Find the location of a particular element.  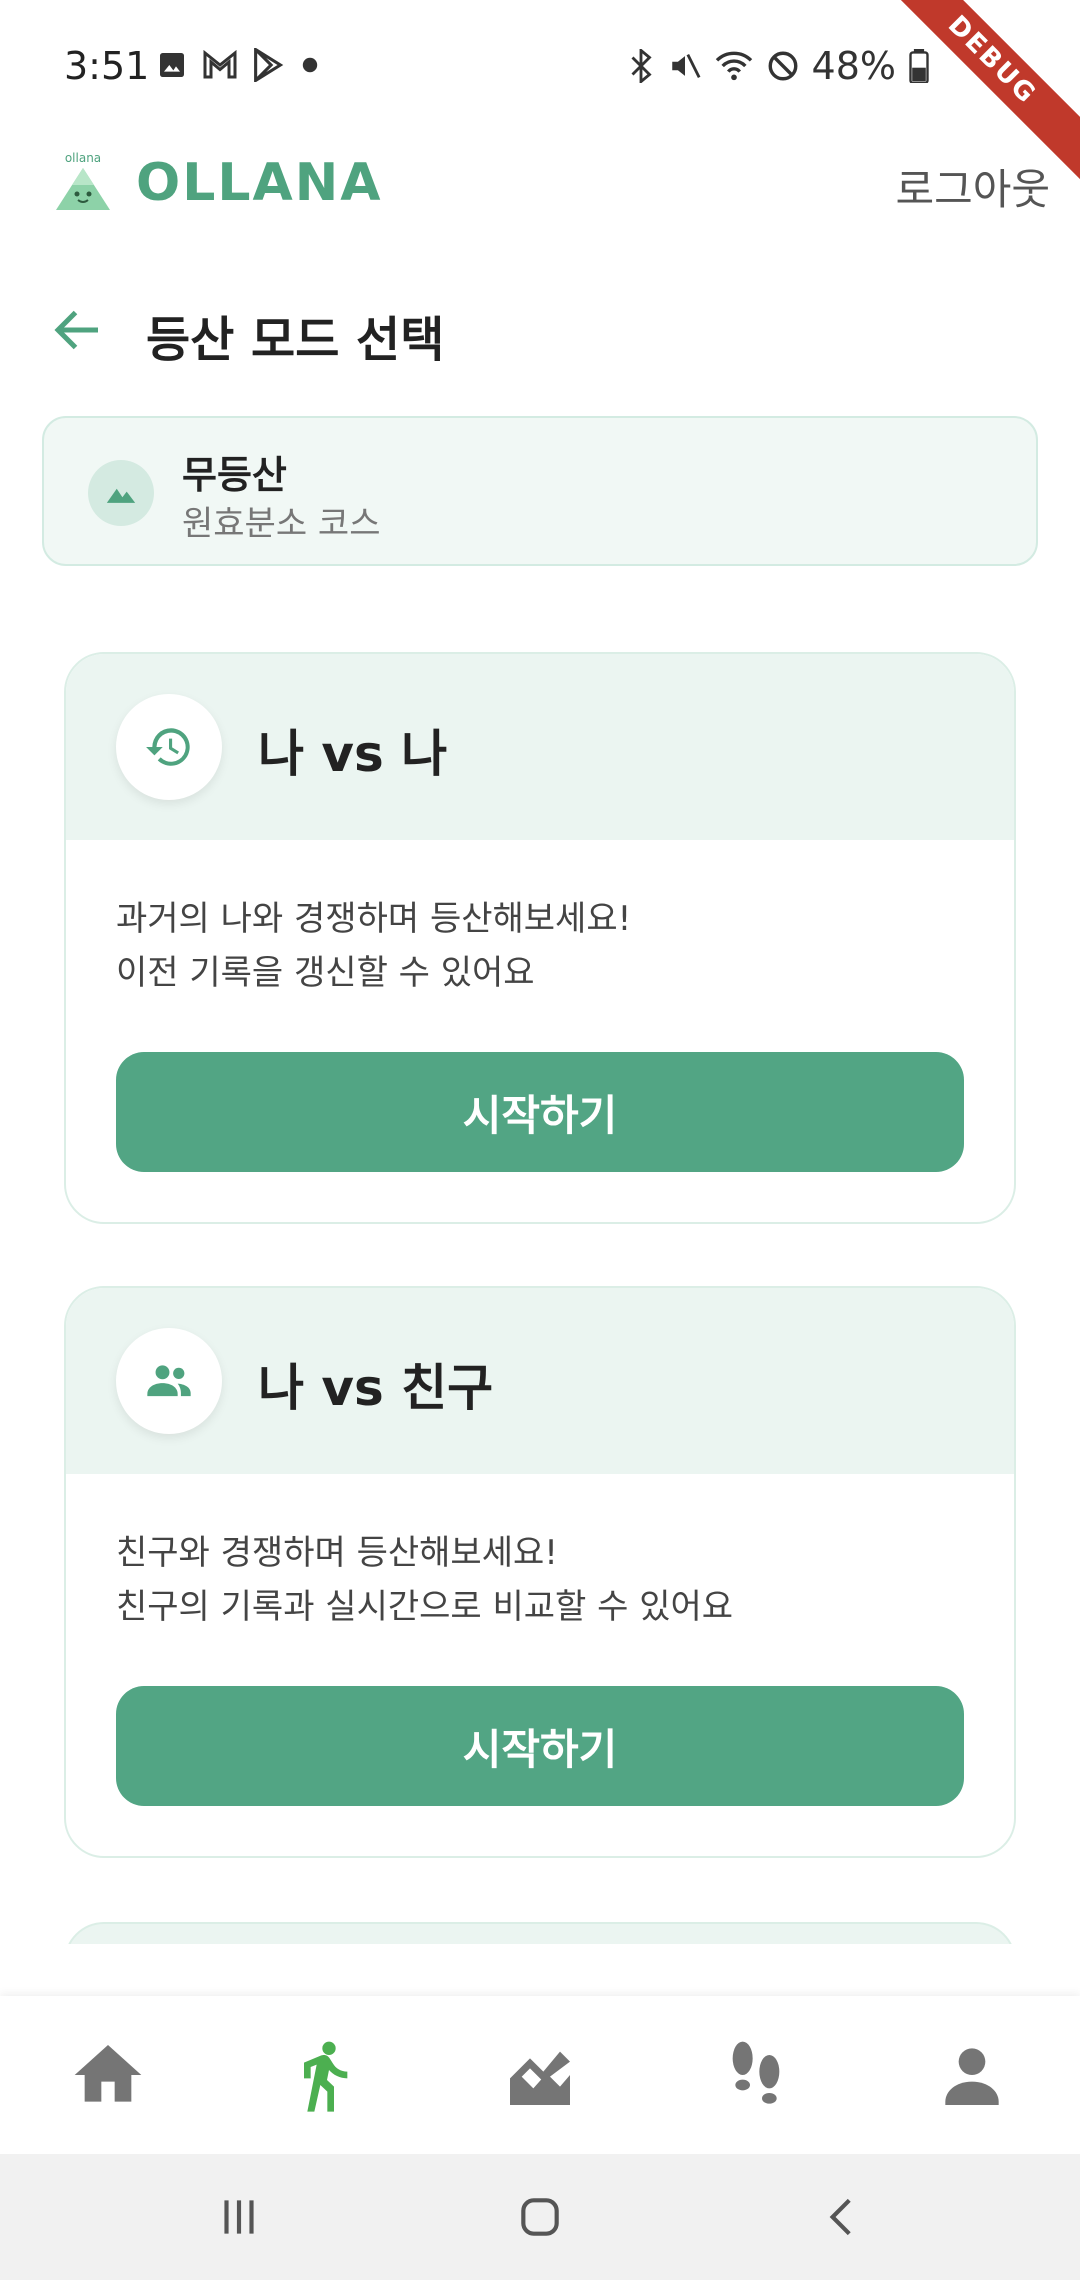

status-icons-left is located at coordinates (239, 65).